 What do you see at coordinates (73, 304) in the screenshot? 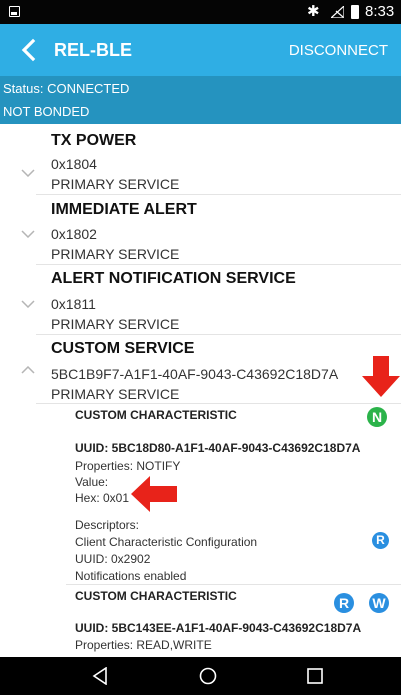
I see `service-uuid: 0x1811` at bounding box center [73, 304].